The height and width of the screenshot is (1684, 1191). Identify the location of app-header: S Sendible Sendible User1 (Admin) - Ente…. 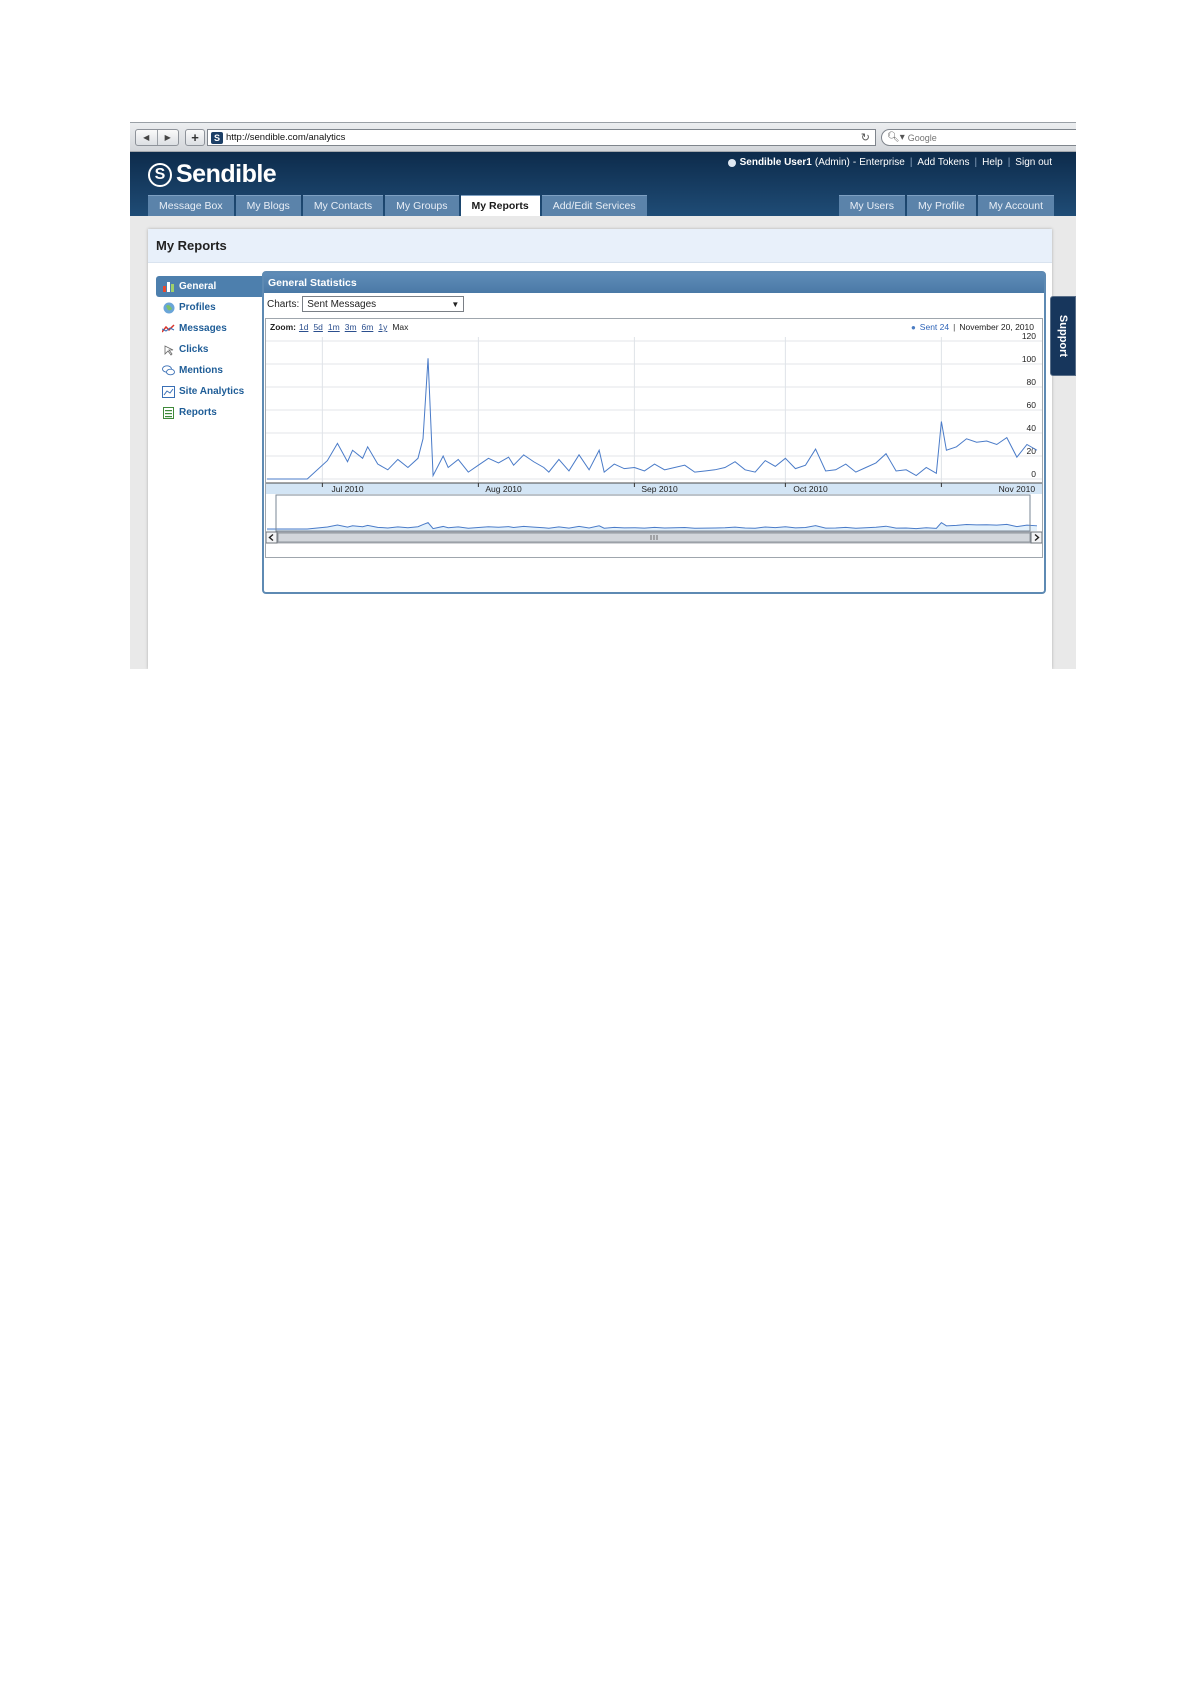
(603, 184).